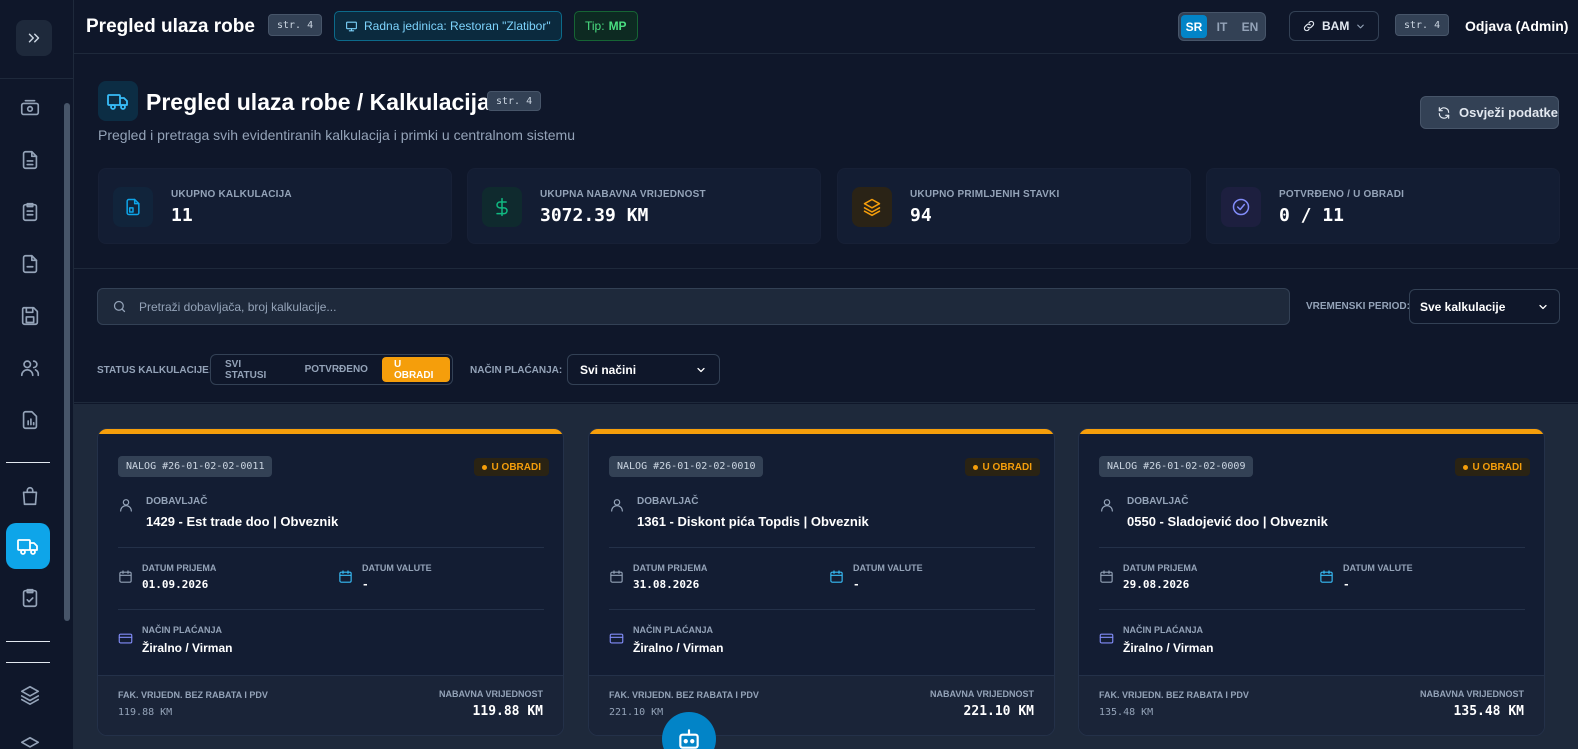 Image resolution: width=1578 pixels, height=749 pixels. I want to click on status-strip, so click(1311, 431).